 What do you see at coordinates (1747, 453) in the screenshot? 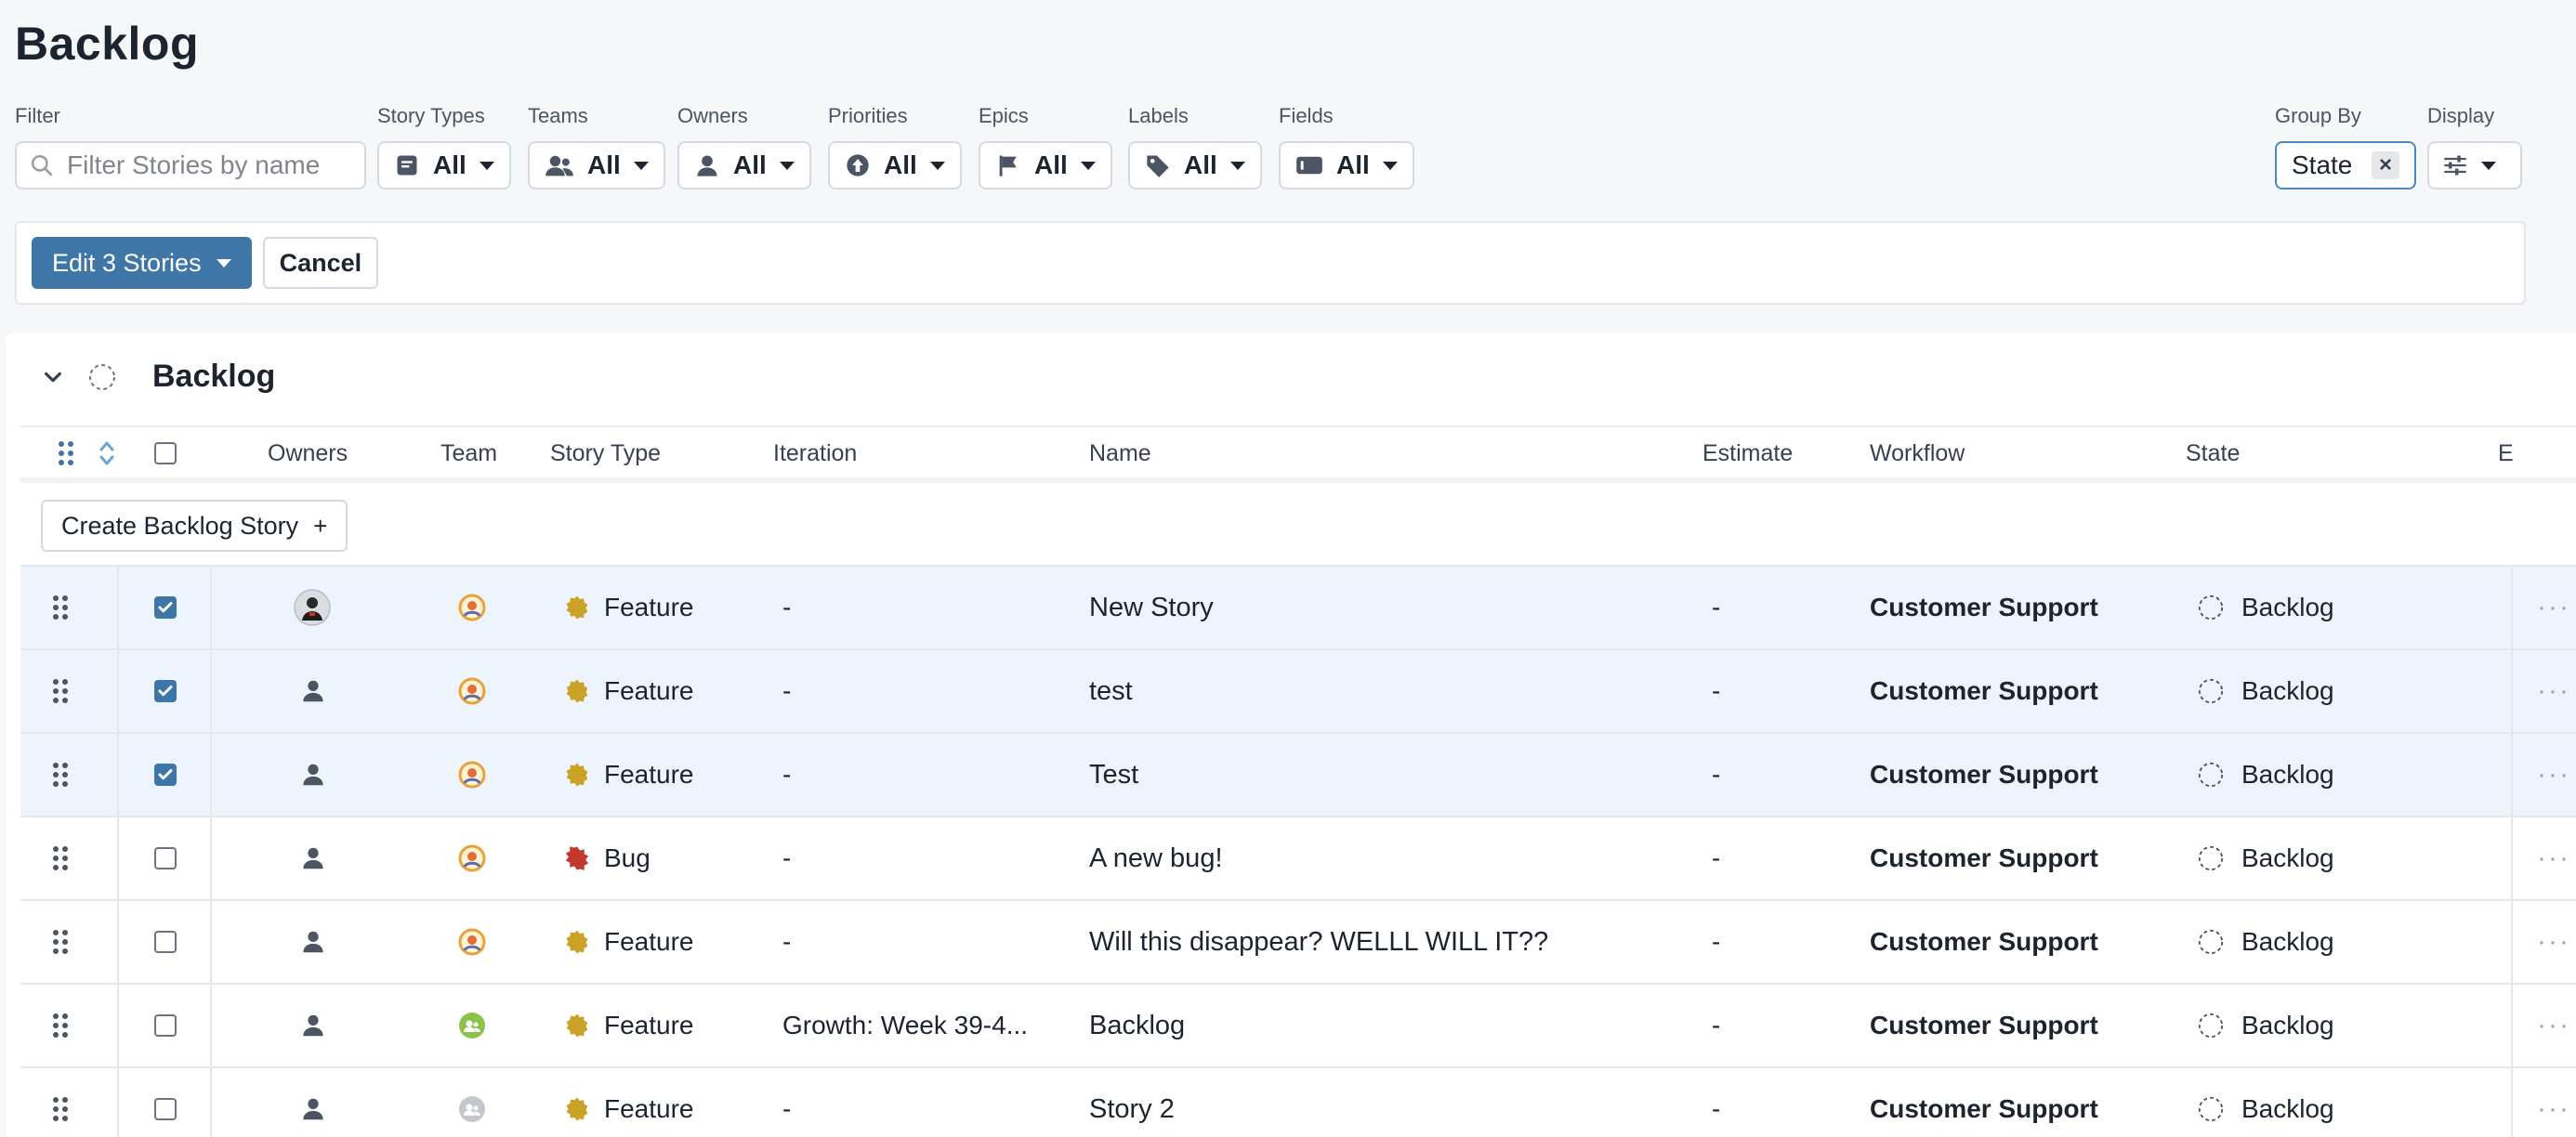
I see `column-estimate: Estimate` at bounding box center [1747, 453].